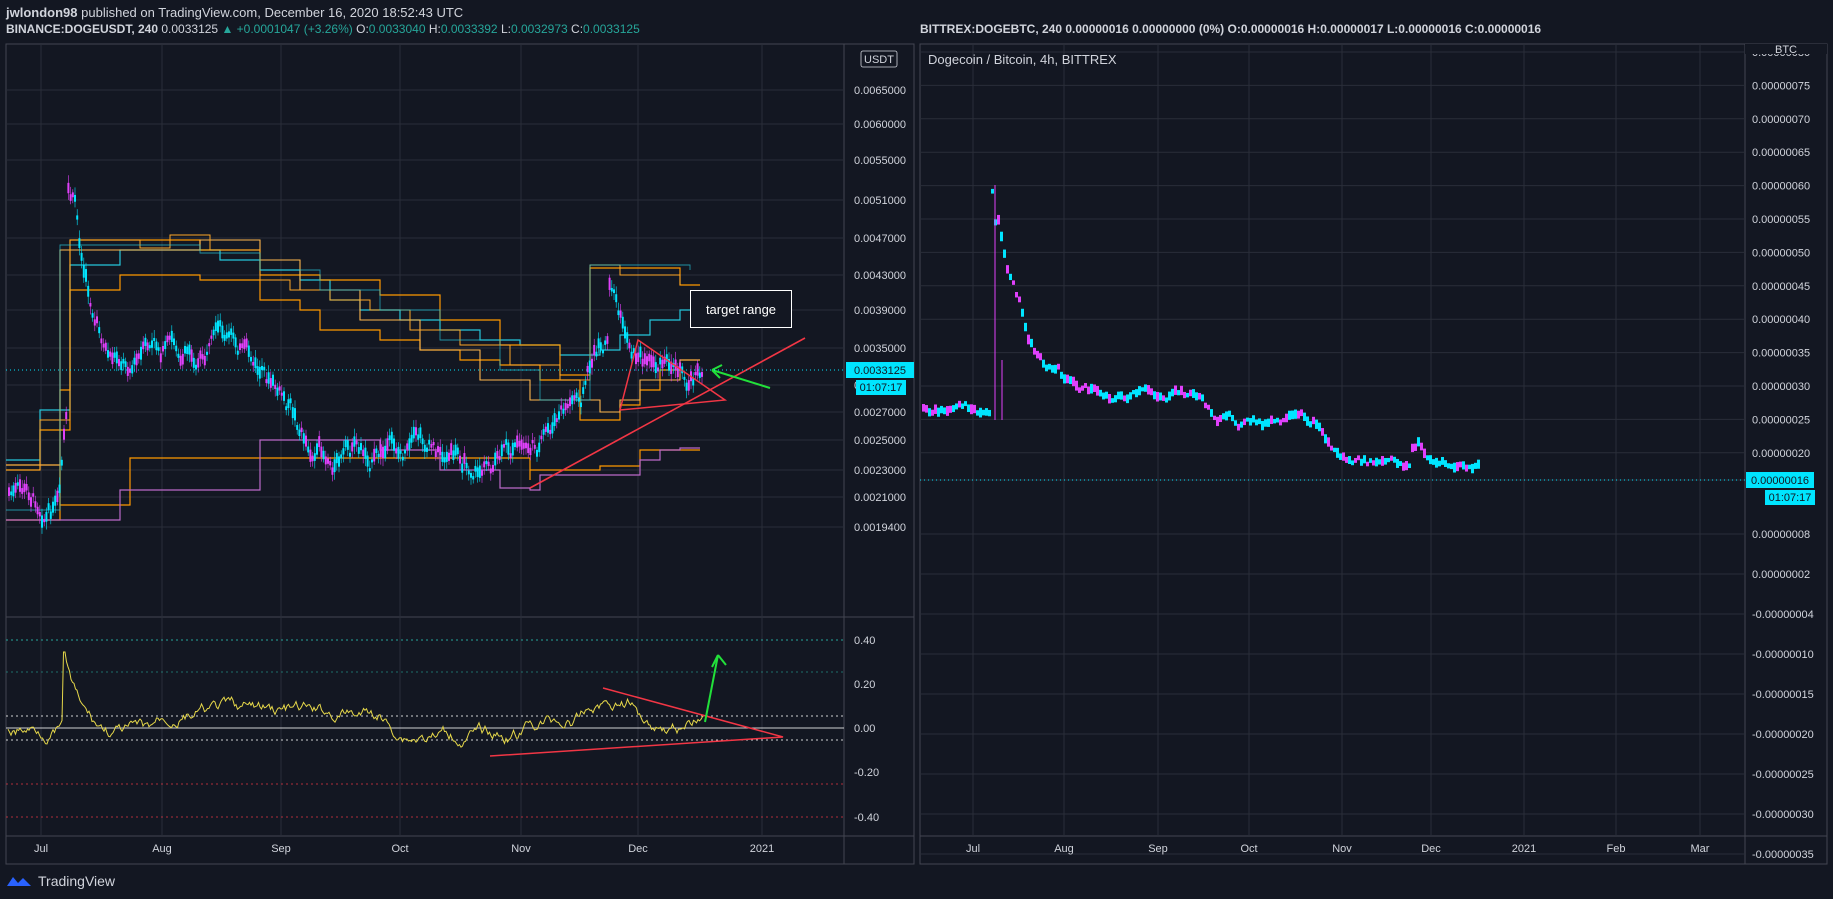 This screenshot has height=899, width=1833. What do you see at coordinates (866, 773) in the screenshot?
I see `osc-tick: -0.20` at bounding box center [866, 773].